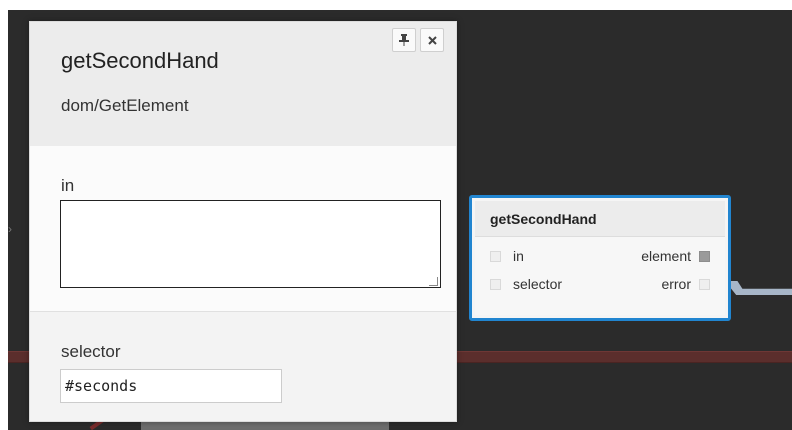  Describe the element at coordinates (171, 386) in the screenshot. I see `selector-input` at that location.